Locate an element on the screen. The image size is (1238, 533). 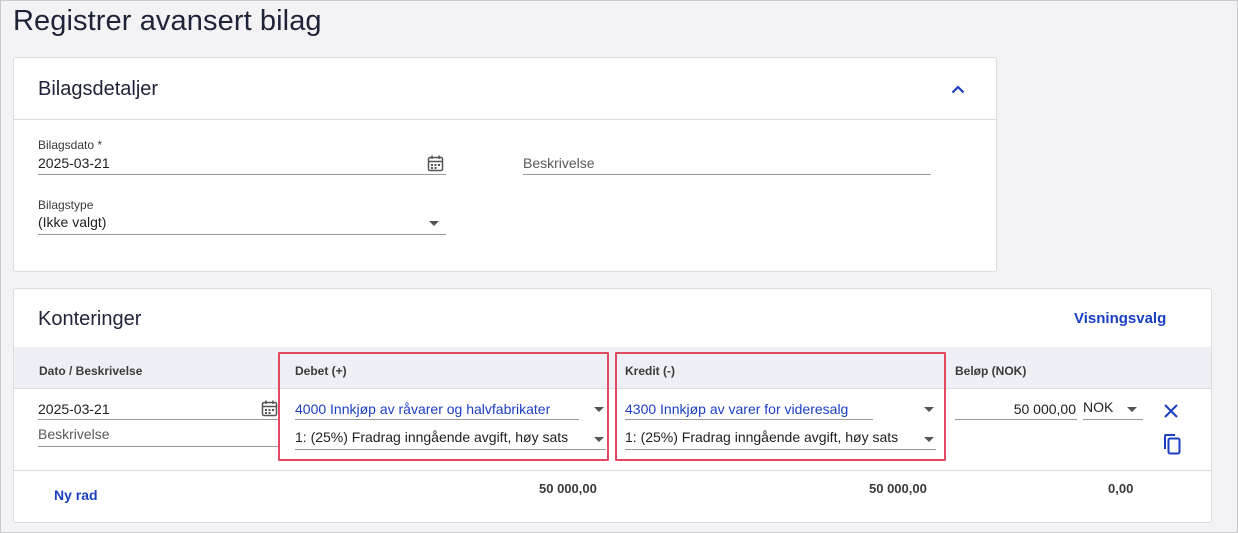
voucher-date-field: 2025-03-21 is located at coordinates (74, 163).